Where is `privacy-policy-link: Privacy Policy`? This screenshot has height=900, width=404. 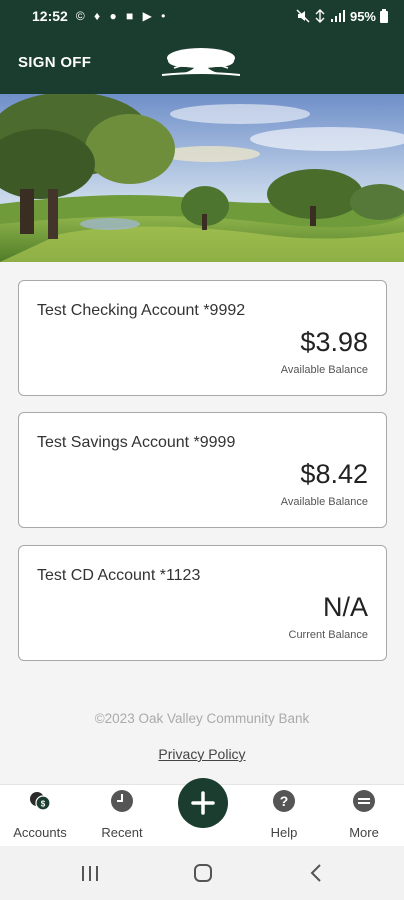 privacy-policy-link: Privacy Policy is located at coordinates (201, 754).